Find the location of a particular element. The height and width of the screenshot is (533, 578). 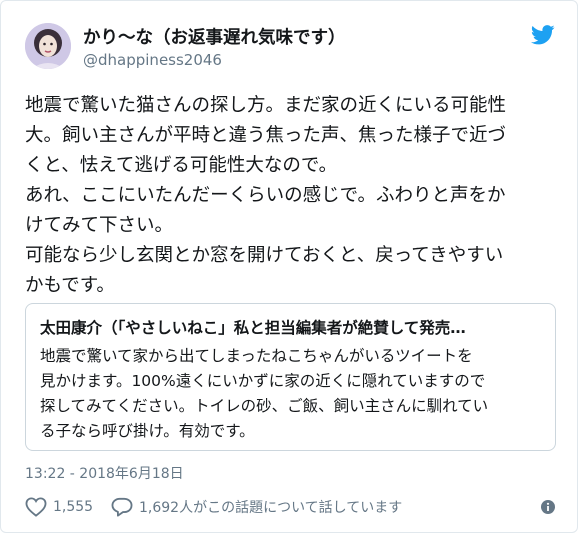

tweet-line: 大。飼い主さんが平時と違う焦った声、焦った様子で近づ is located at coordinates (266, 135).